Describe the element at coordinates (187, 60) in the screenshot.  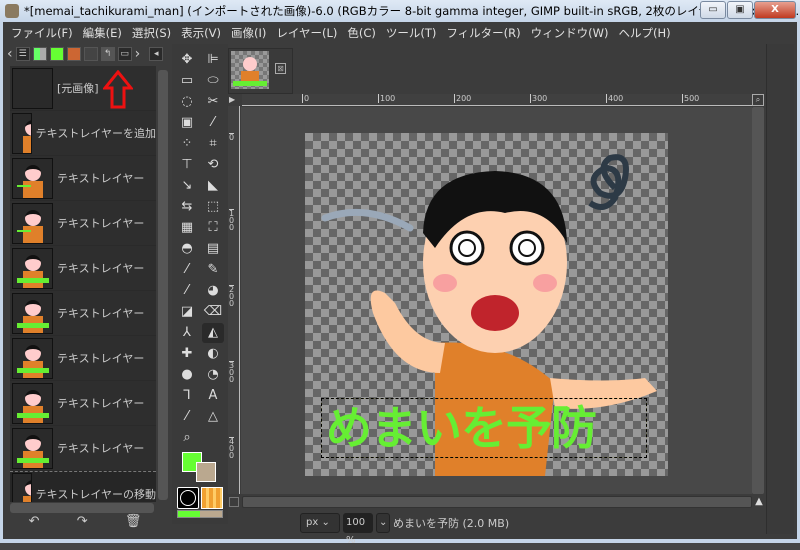
I see `move-tool-icon: ✥` at that location.